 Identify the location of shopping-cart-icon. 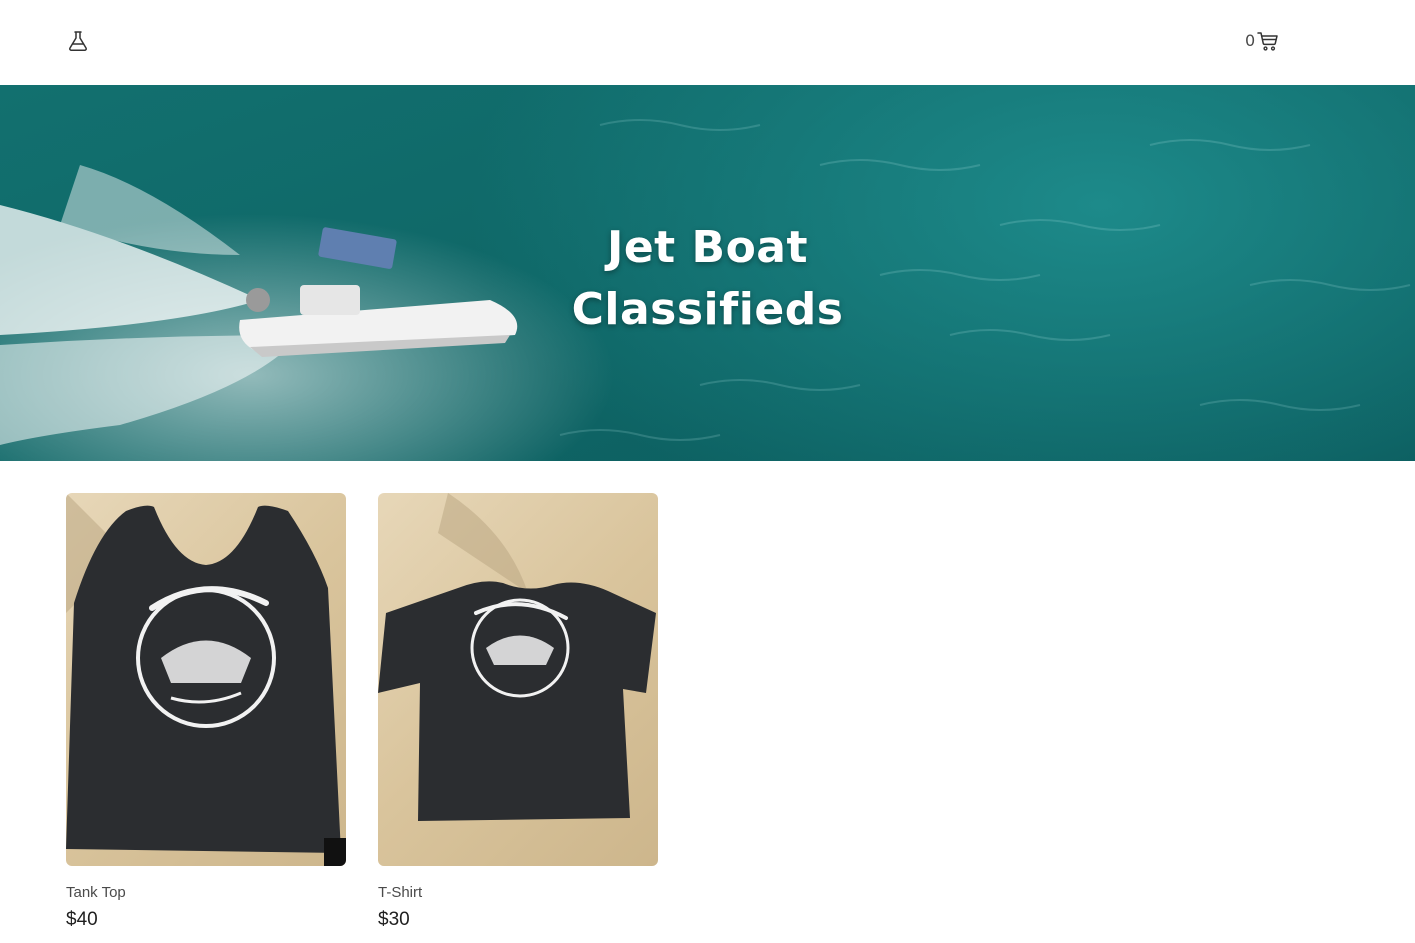
(1267, 41).